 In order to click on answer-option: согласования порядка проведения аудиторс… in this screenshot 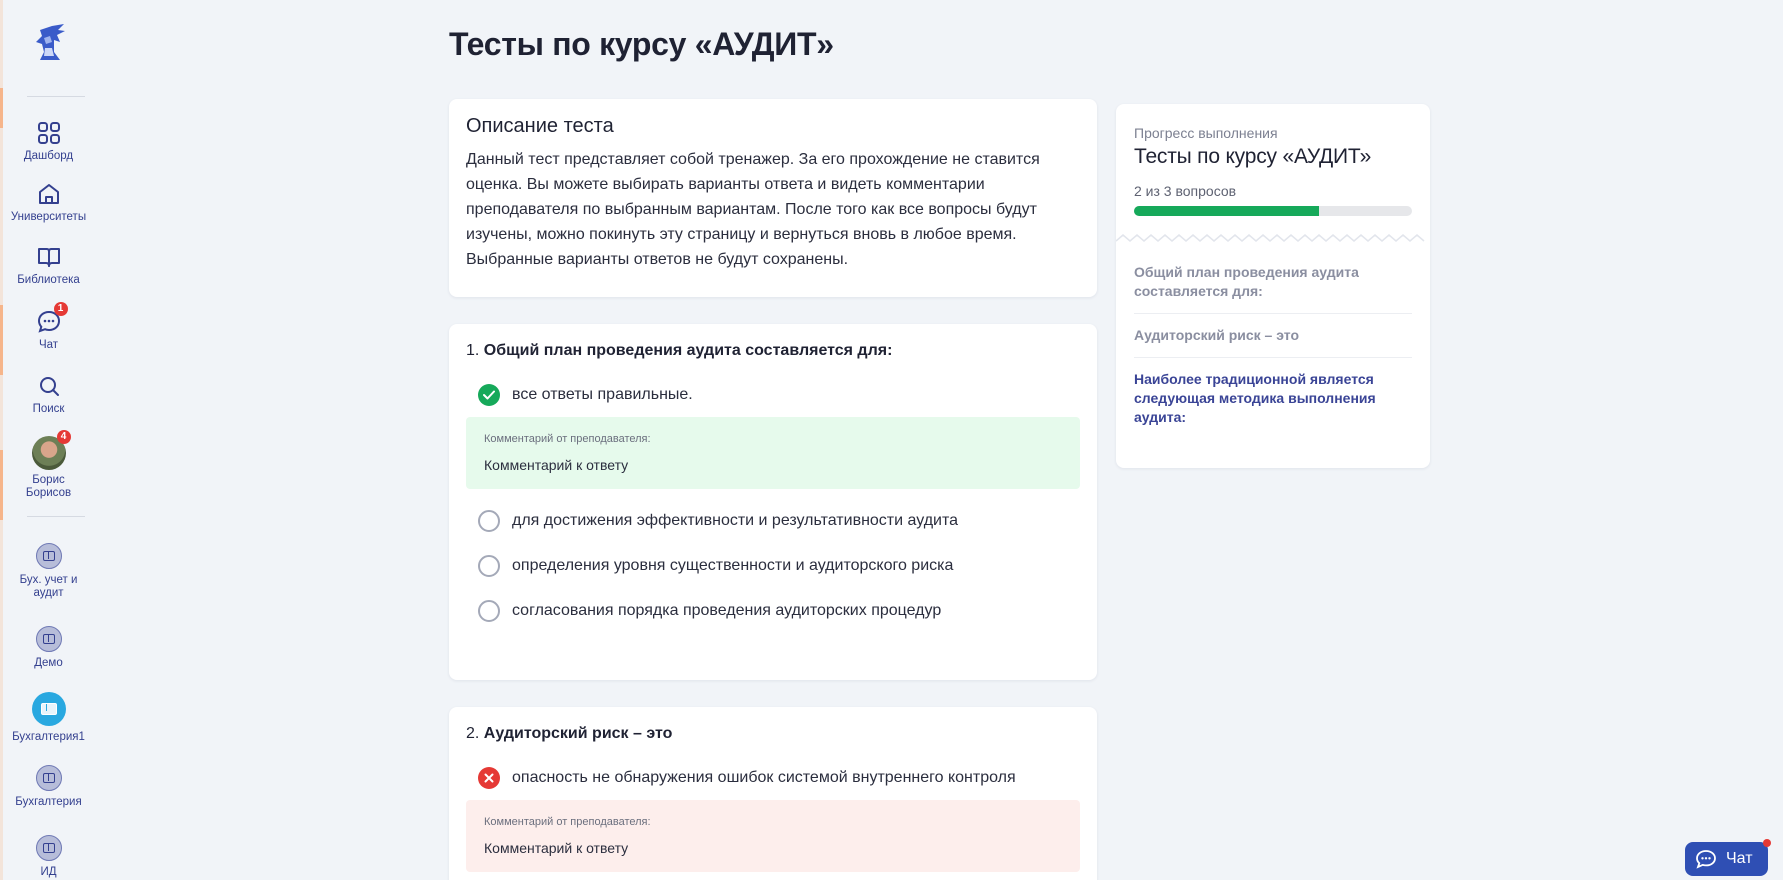, I will do `click(773, 610)`.